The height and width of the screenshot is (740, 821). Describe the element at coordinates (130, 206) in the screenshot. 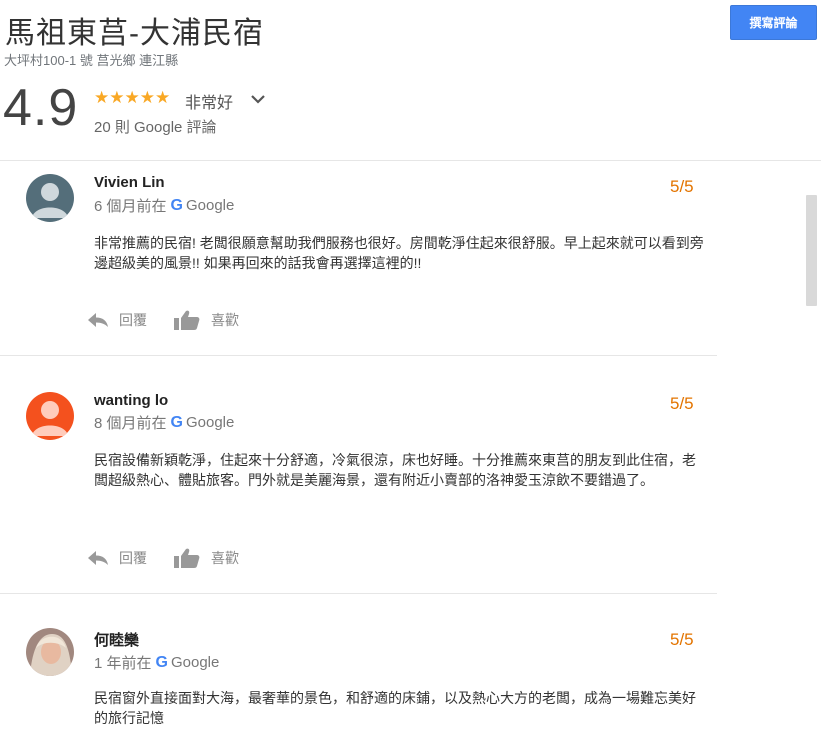

I see `review-time: 6 個月前在` at that location.